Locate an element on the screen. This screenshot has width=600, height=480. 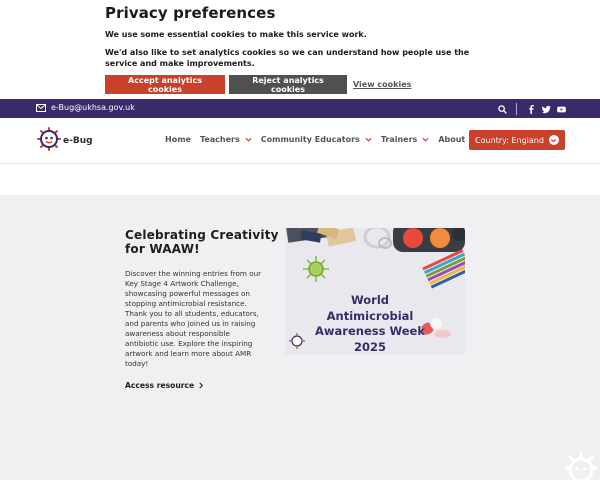
nav-item-teachers: Teachers is located at coordinates (226, 139).